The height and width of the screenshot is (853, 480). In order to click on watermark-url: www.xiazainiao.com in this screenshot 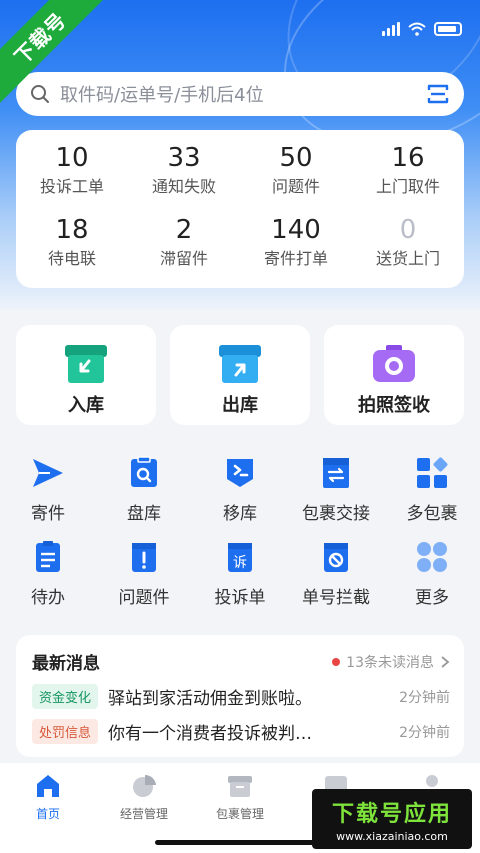, I will do `click(392, 836)`.